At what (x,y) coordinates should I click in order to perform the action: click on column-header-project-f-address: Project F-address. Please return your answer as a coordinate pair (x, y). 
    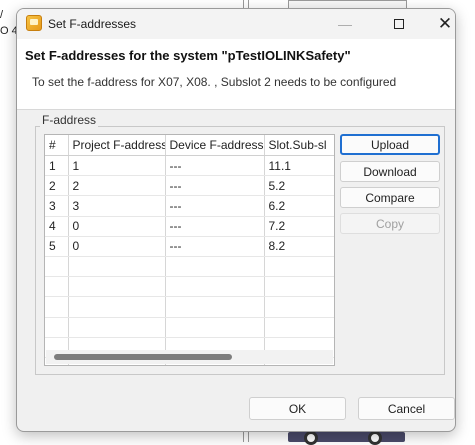
    Looking at the image, I should click on (117, 145).